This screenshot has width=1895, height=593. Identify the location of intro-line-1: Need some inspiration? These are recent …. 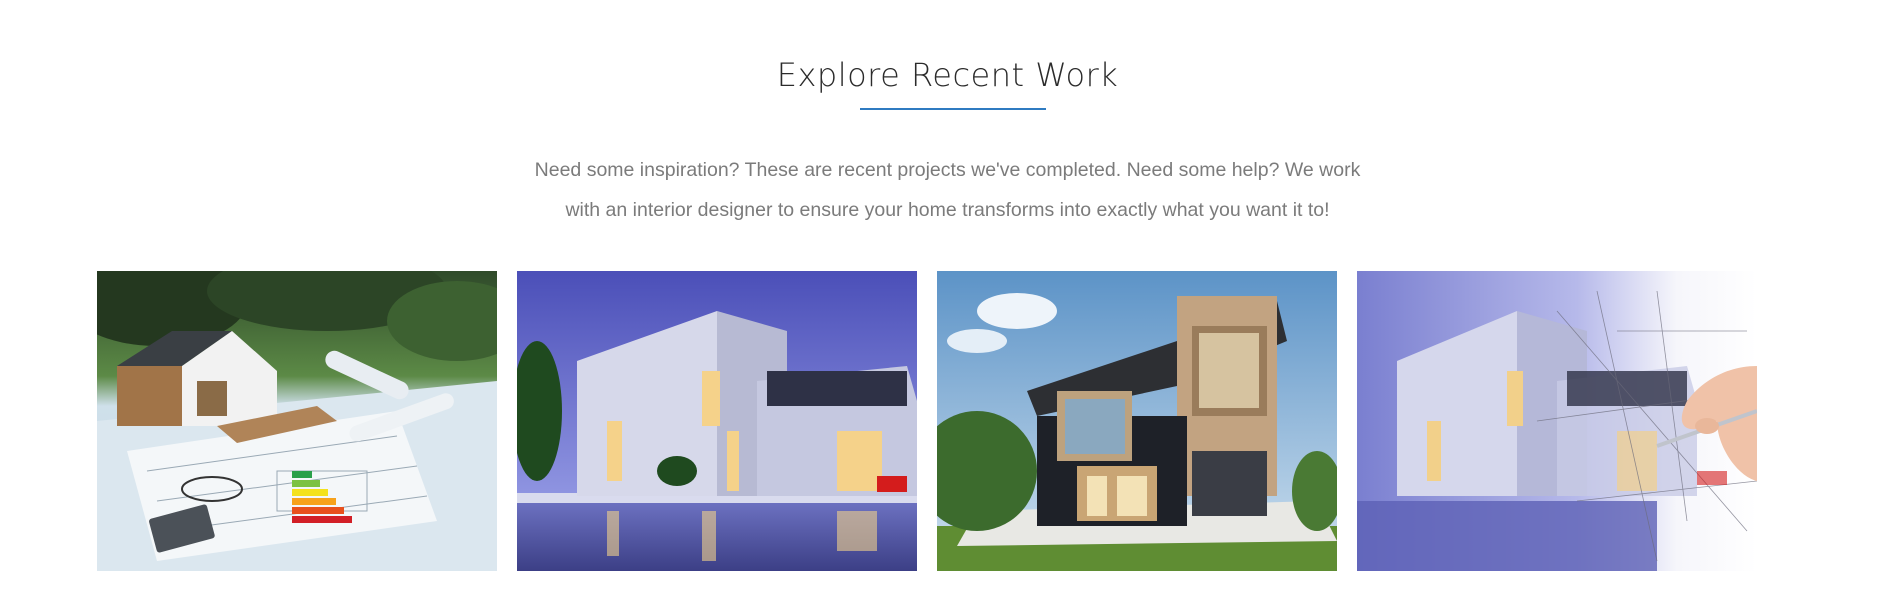
(947, 170).